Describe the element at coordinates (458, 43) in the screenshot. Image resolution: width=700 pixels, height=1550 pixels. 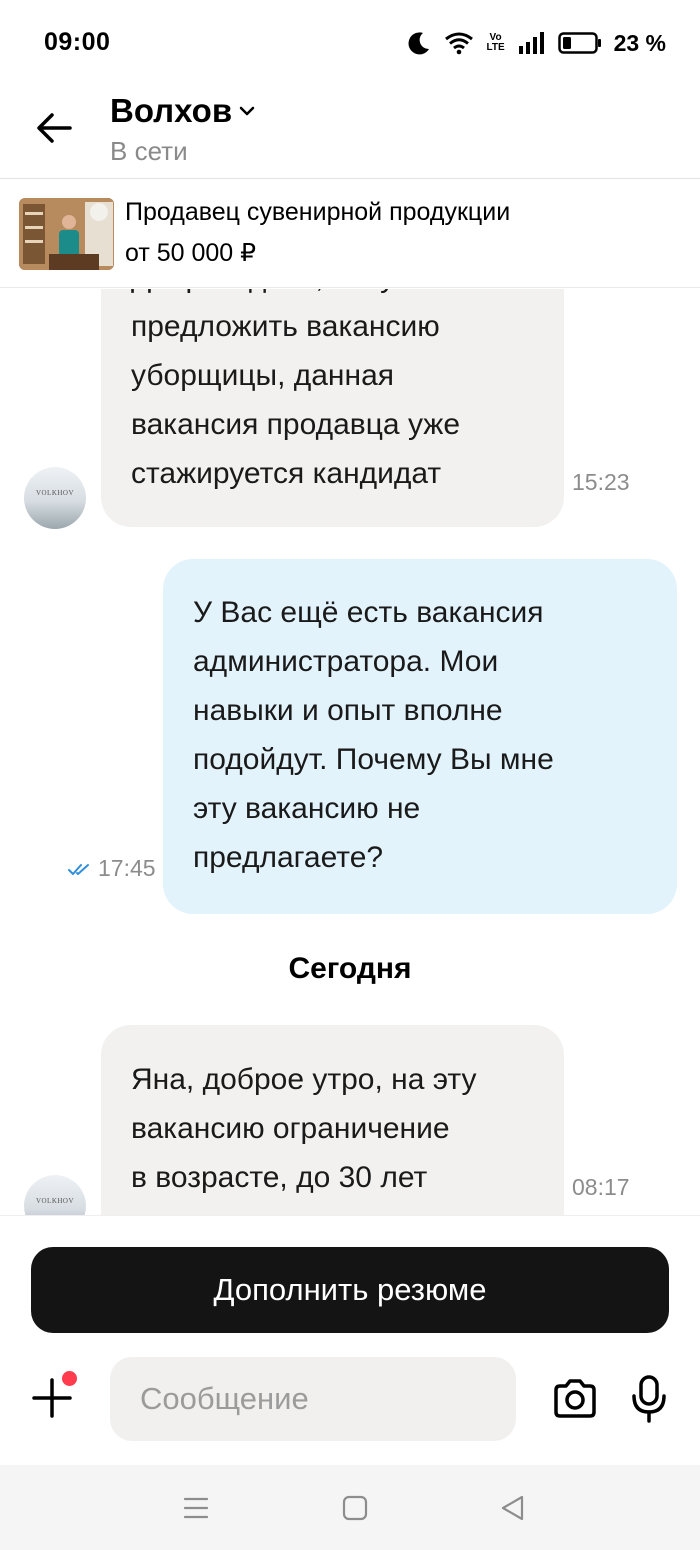
I see `wifi-icon` at that location.